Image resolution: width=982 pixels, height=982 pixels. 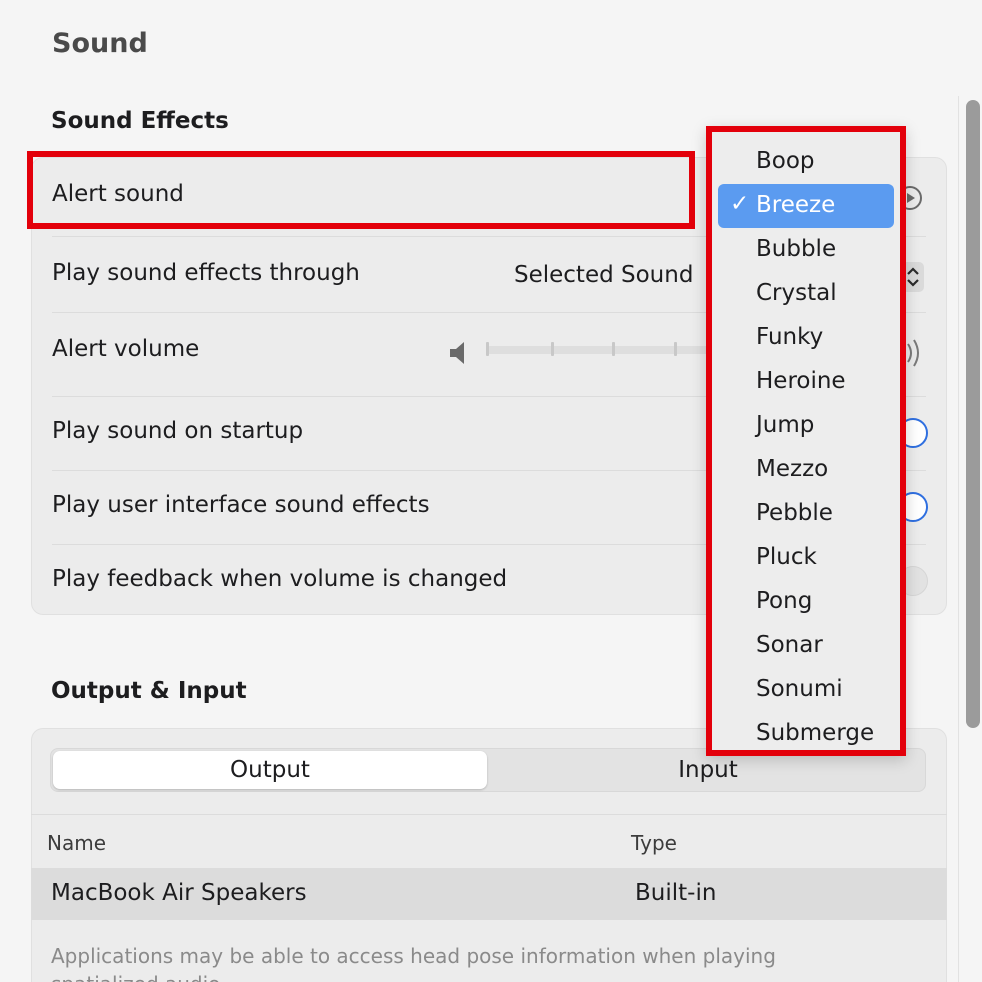 I want to click on menu-item-bubble: Bubble, so click(x=806, y=250).